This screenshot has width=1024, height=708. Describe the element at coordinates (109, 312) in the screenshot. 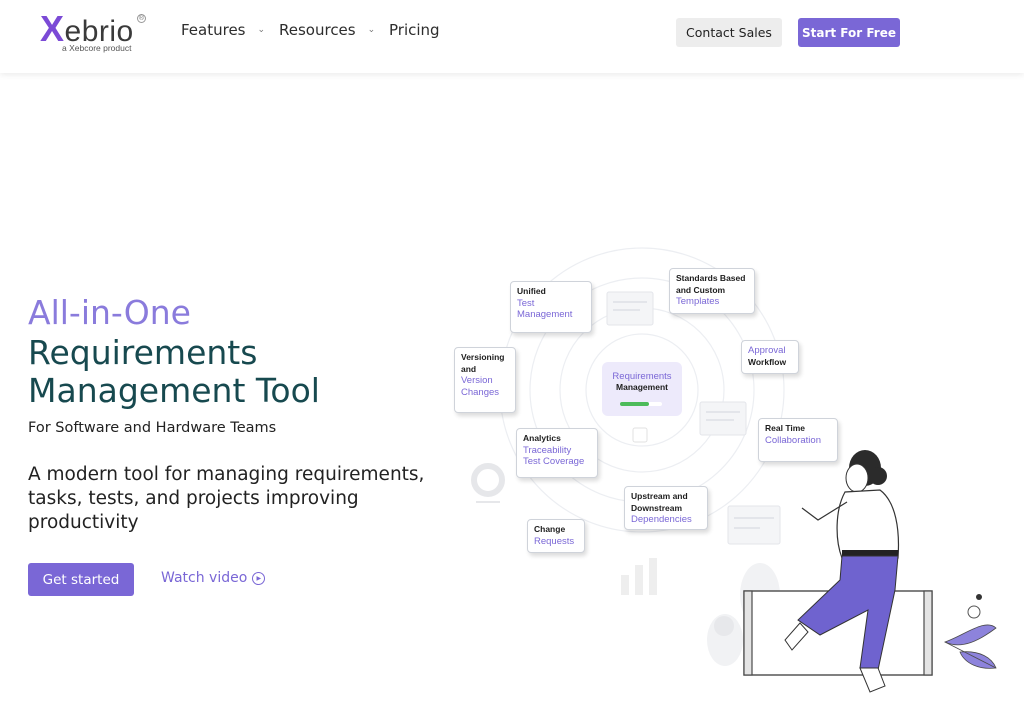

I see `hero-title-line-1: All-in-One` at that location.